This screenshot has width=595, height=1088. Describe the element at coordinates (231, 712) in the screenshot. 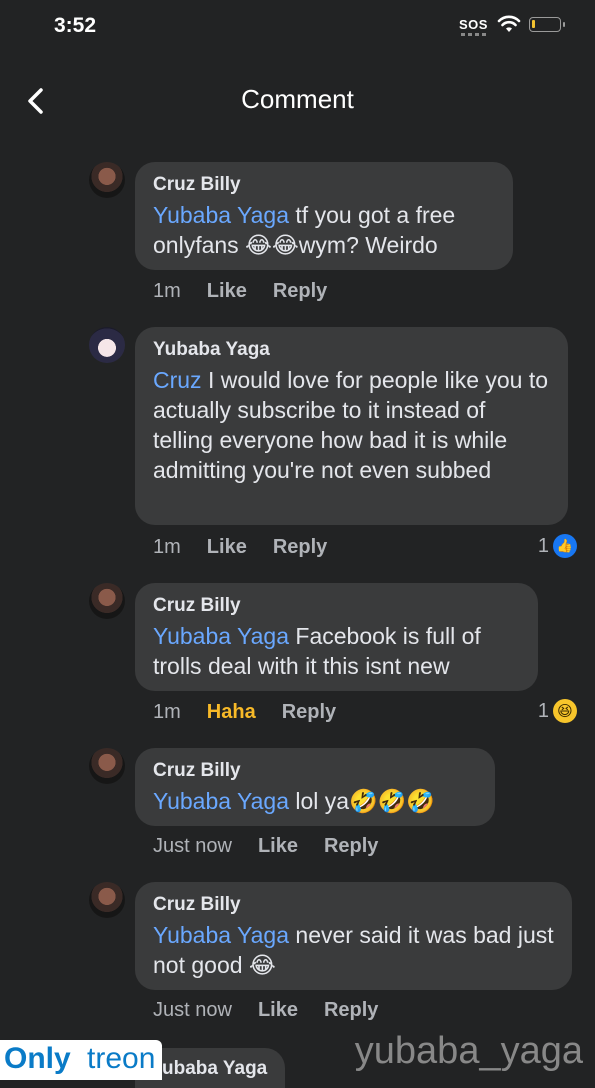

I see `haha-button: Haha` at that location.